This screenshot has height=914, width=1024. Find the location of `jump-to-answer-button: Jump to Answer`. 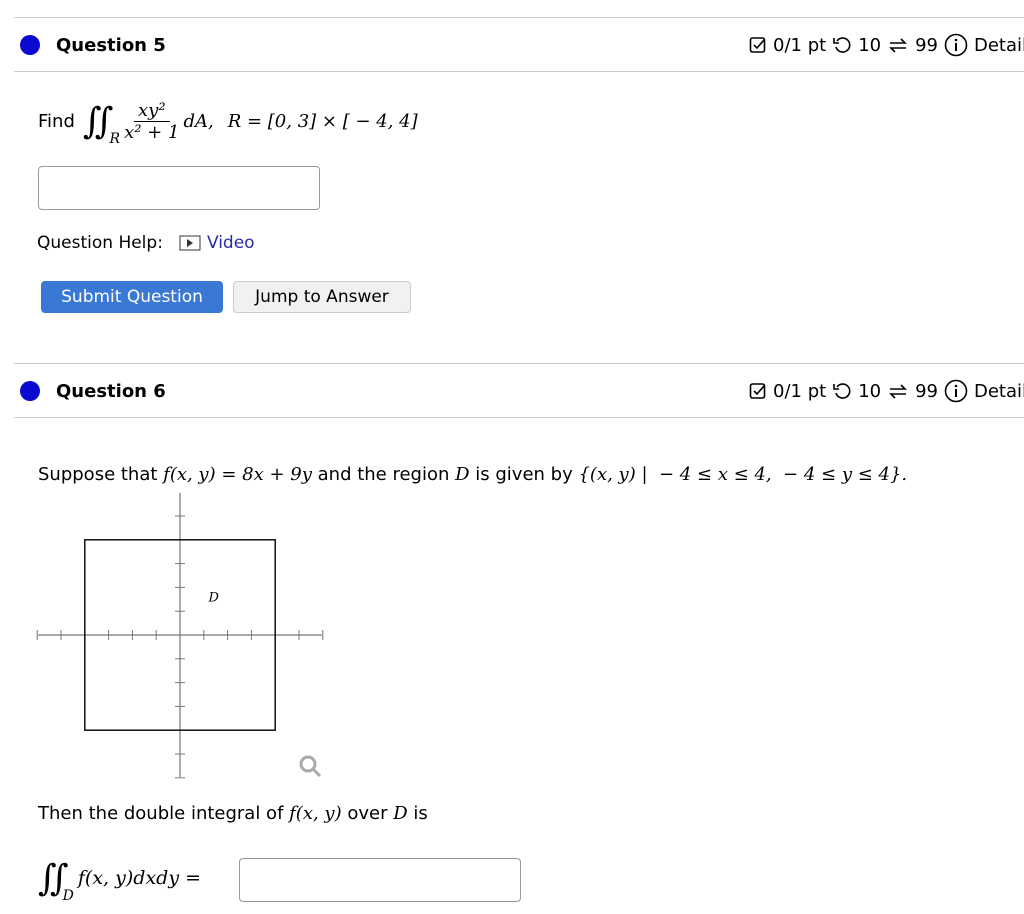

jump-to-answer-button: Jump to Answer is located at coordinates (322, 297).